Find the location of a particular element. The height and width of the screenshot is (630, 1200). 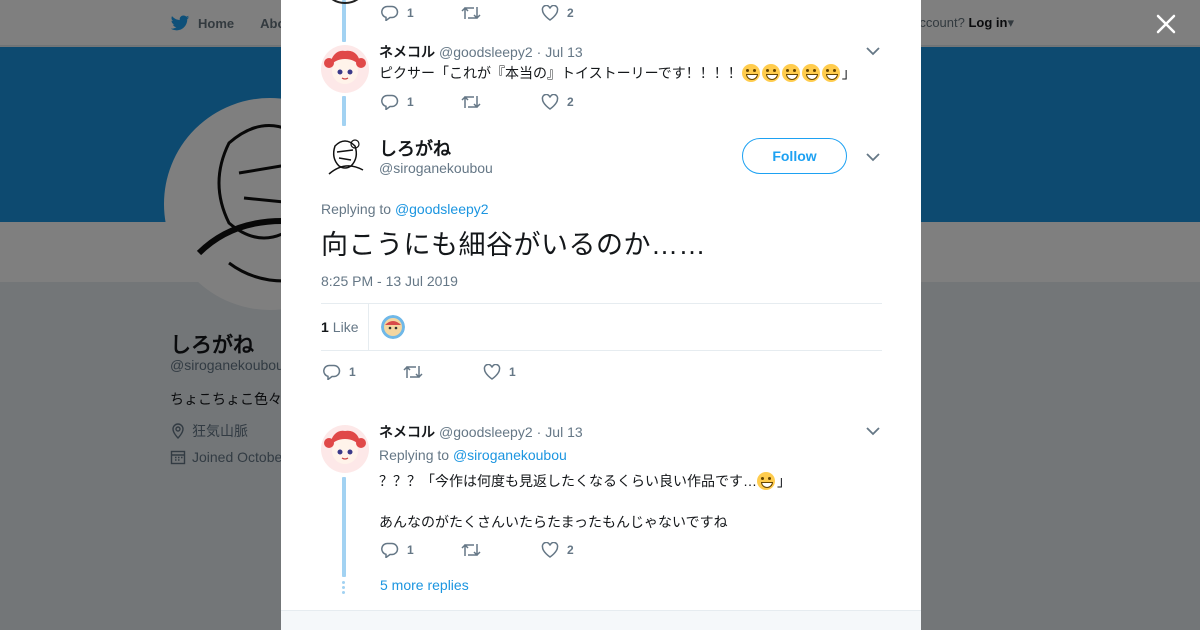

reply-tweet-replying-to: Replying to @siroganekoubou is located at coordinates (473, 455).